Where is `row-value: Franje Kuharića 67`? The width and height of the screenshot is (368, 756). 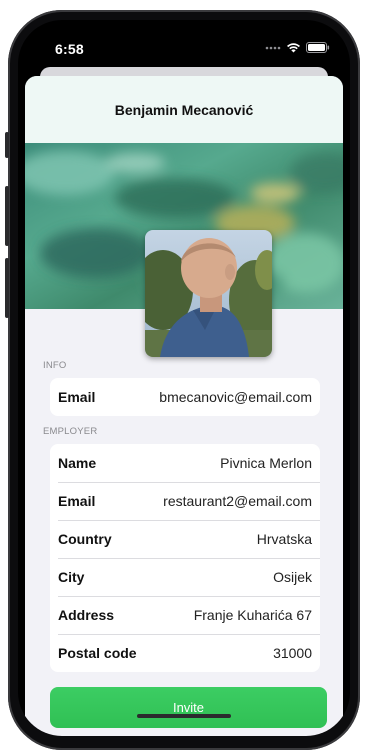
row-value: Franje Kuharića 67 is located at coordinates (252, 615).